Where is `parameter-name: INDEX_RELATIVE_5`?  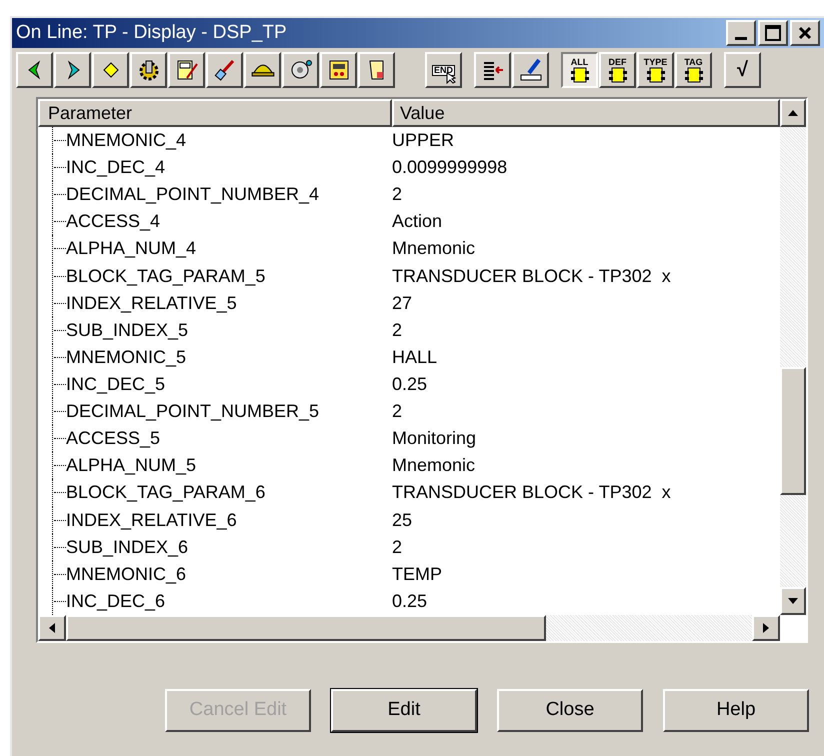
parameter-name: INDEX_RELATIVE_5 is located at coordinates (151, 303).